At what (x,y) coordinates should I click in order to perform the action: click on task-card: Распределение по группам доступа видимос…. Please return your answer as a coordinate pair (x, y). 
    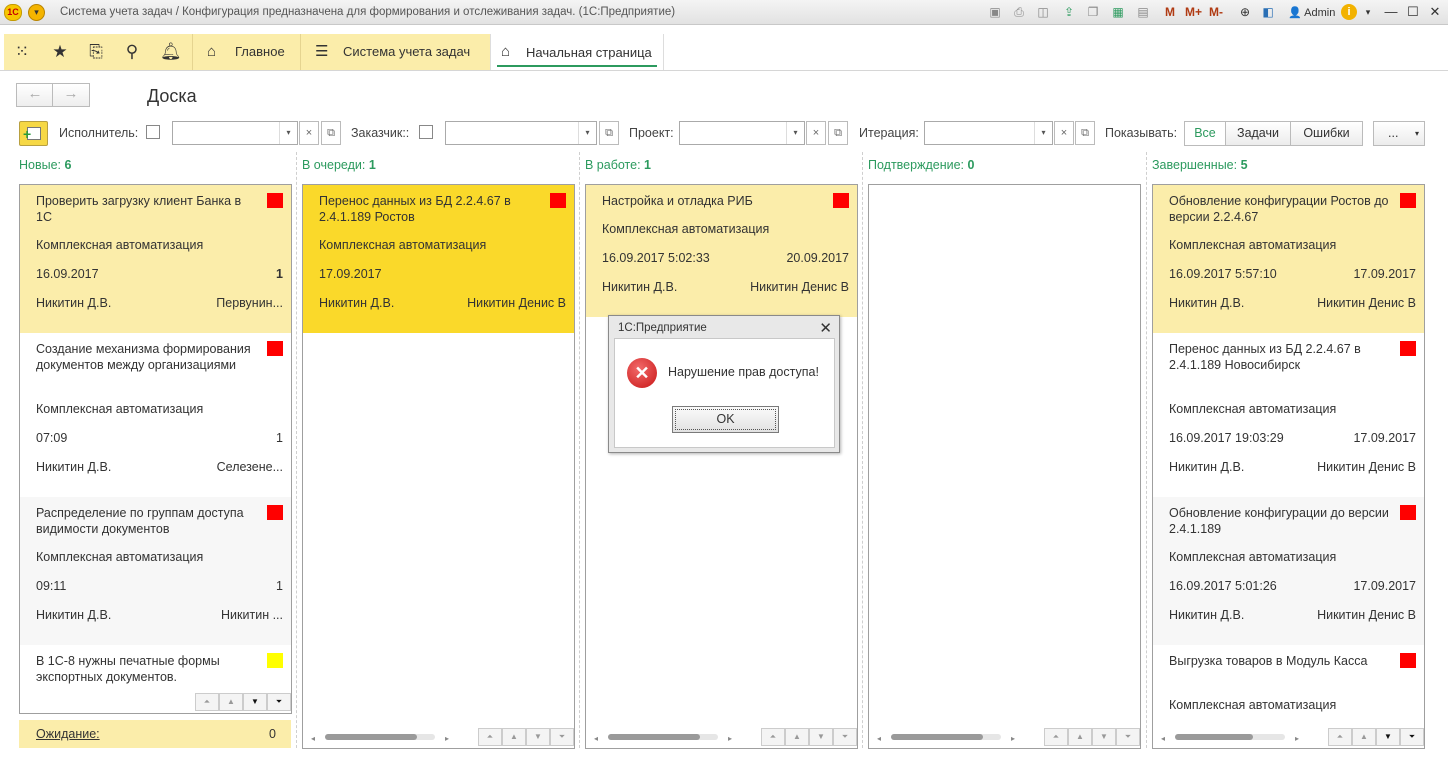
    Looking at the image, I should click on (155, 571).